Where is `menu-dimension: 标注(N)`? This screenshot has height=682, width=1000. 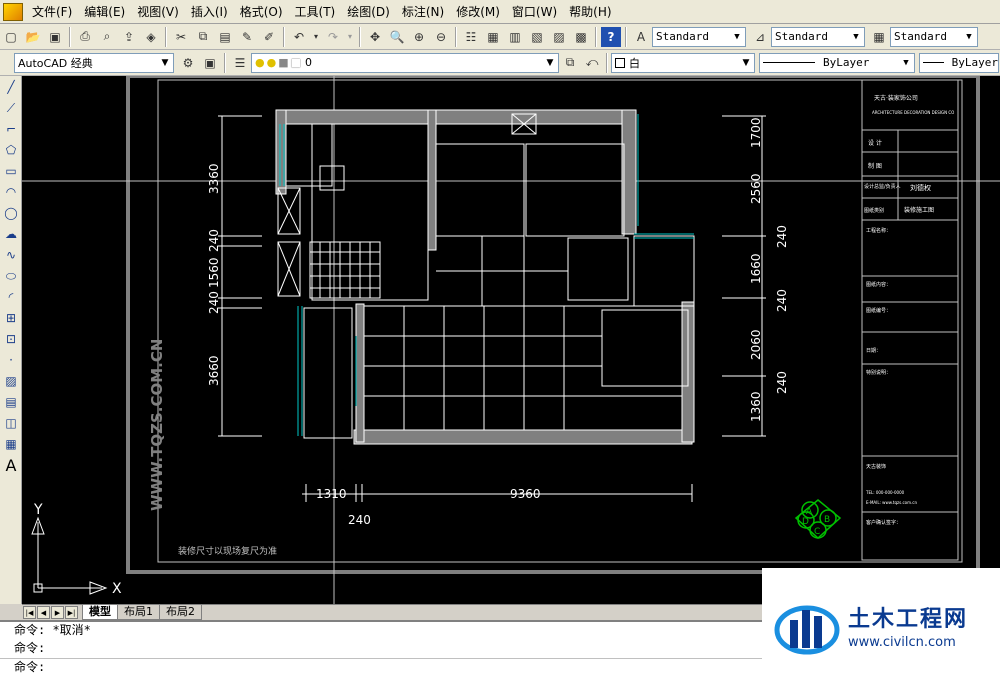 menu-dimension: 标注(N) is located at coordinates (423, 12).